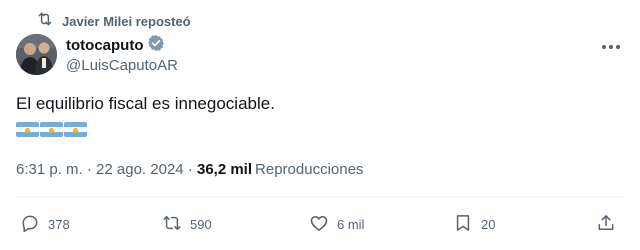  I want to click on author-block: totocaputo @LuisCaputoAR, so click(122, 54).